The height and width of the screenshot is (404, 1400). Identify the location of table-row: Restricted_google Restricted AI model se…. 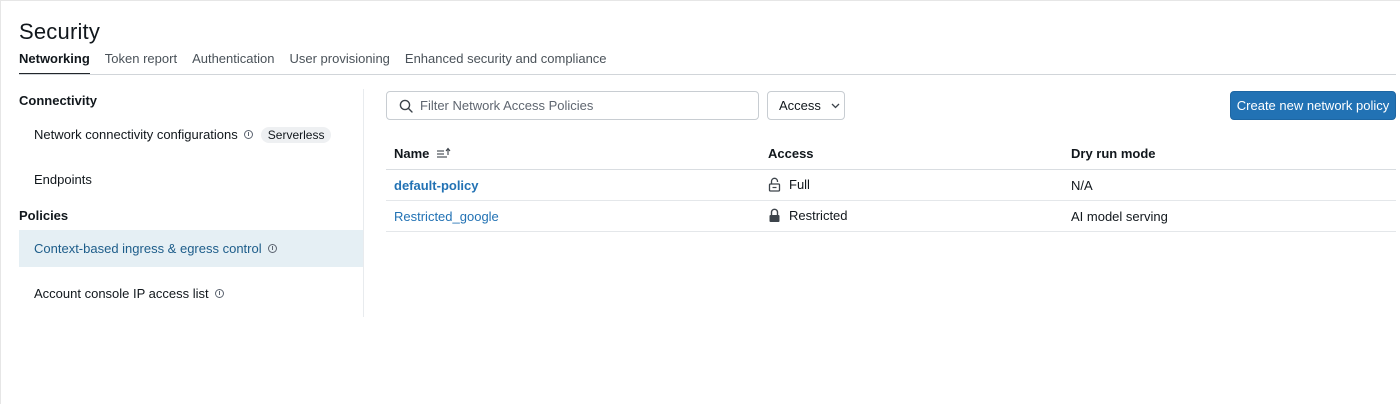
(891, 216).